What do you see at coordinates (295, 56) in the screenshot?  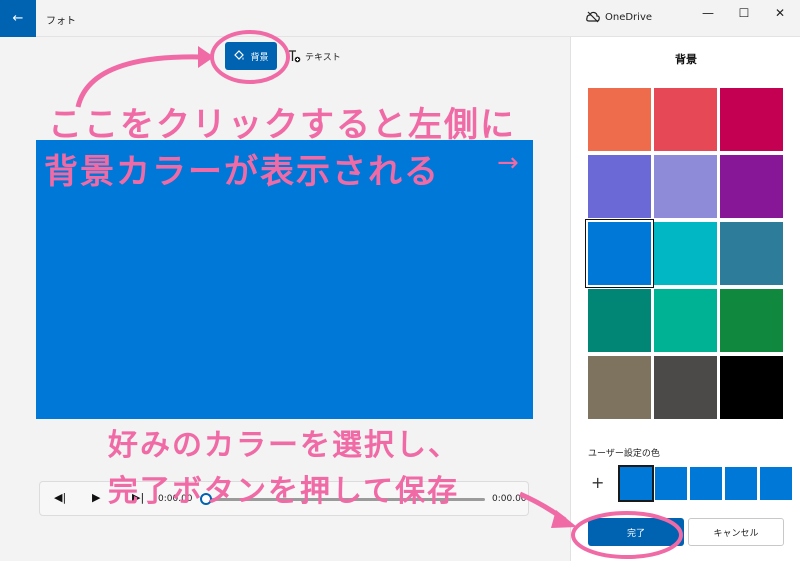 I see `text-add-icon` at bounding box center [295, 56].